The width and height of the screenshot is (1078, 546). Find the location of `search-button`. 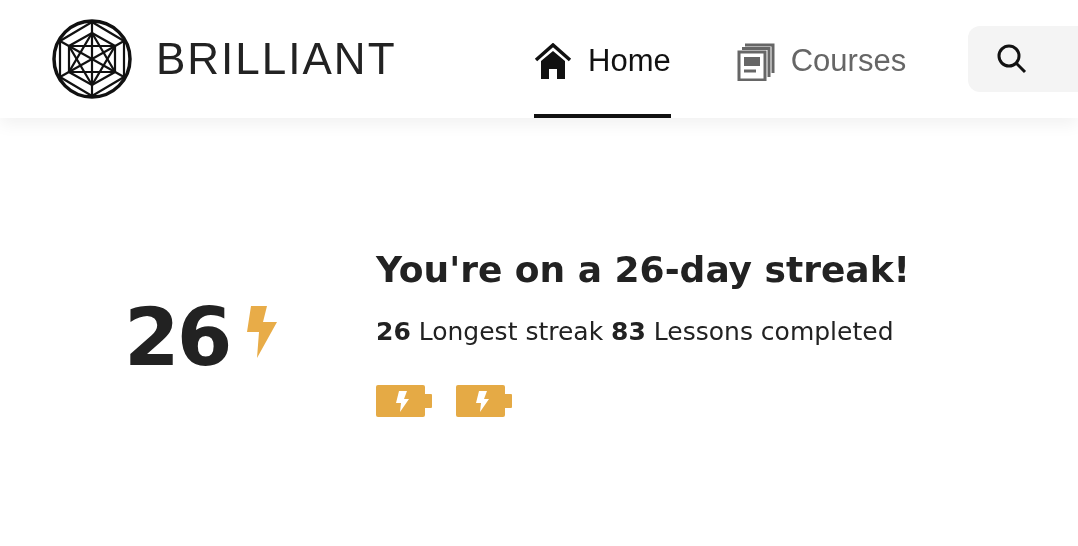

search-button is located at coordinates (1023, 59).